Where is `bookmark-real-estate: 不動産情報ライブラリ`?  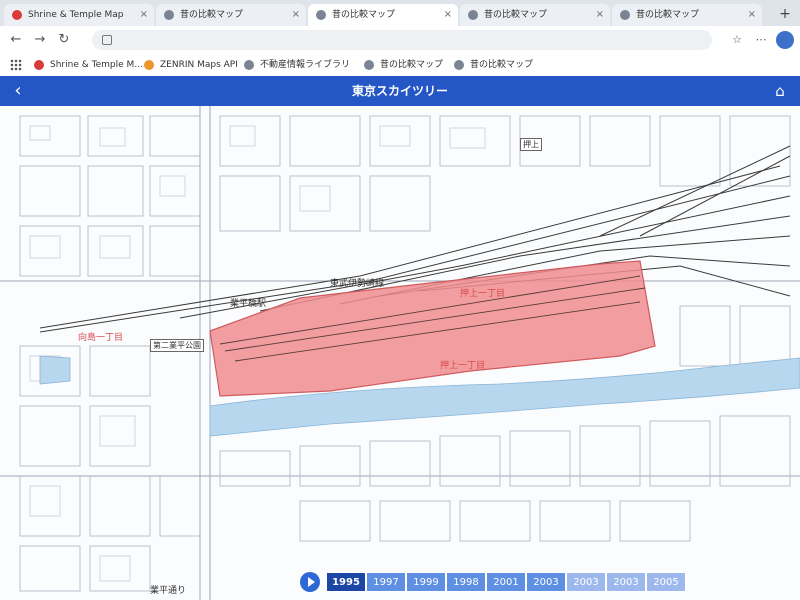 bookmark-real-estate: 不動産情報ライブラリ is located at coordinates (297, 65).